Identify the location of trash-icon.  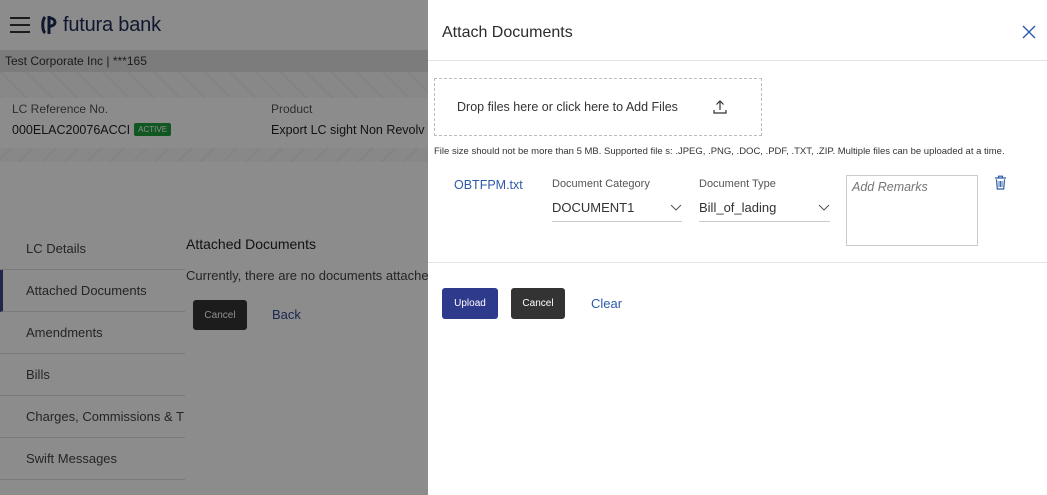
(1000, 182).